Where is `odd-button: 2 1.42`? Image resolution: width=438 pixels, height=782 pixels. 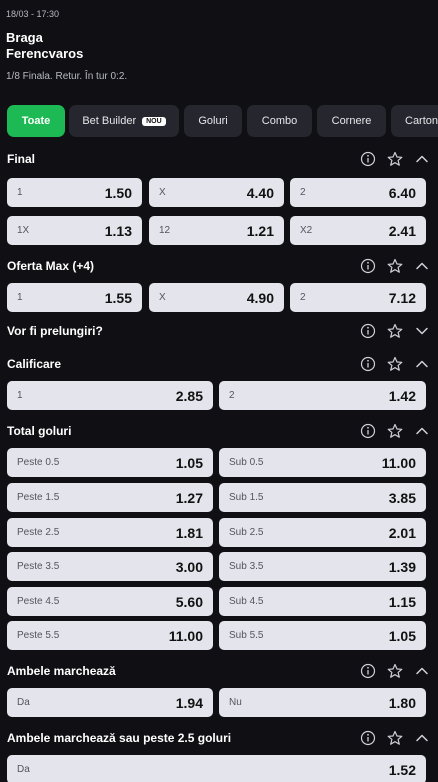
odd-button: 2 1.42 is located at coordinates (322, 395).